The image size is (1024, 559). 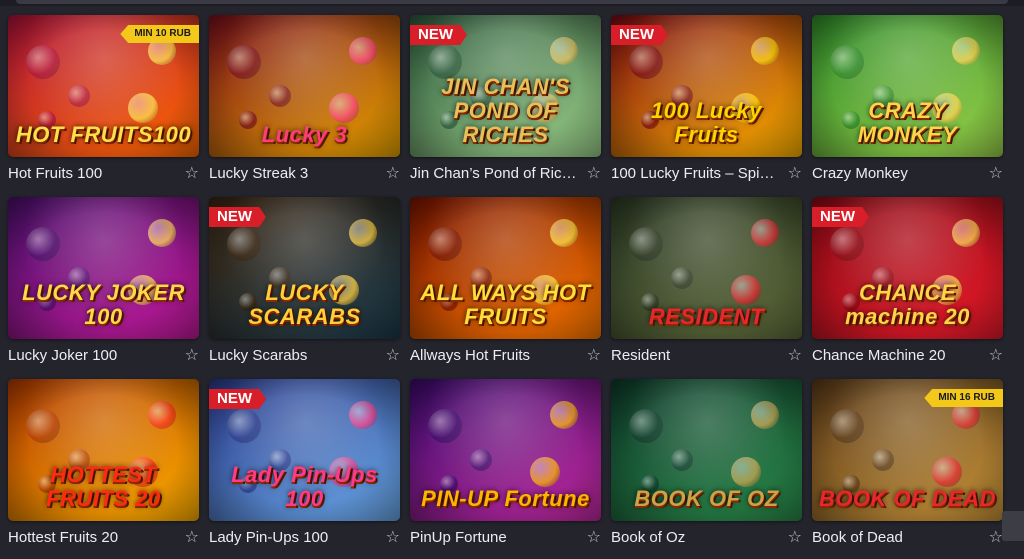 I want to click on game-caption: Crazy Monkey ☆, so click(x=907, y=174).